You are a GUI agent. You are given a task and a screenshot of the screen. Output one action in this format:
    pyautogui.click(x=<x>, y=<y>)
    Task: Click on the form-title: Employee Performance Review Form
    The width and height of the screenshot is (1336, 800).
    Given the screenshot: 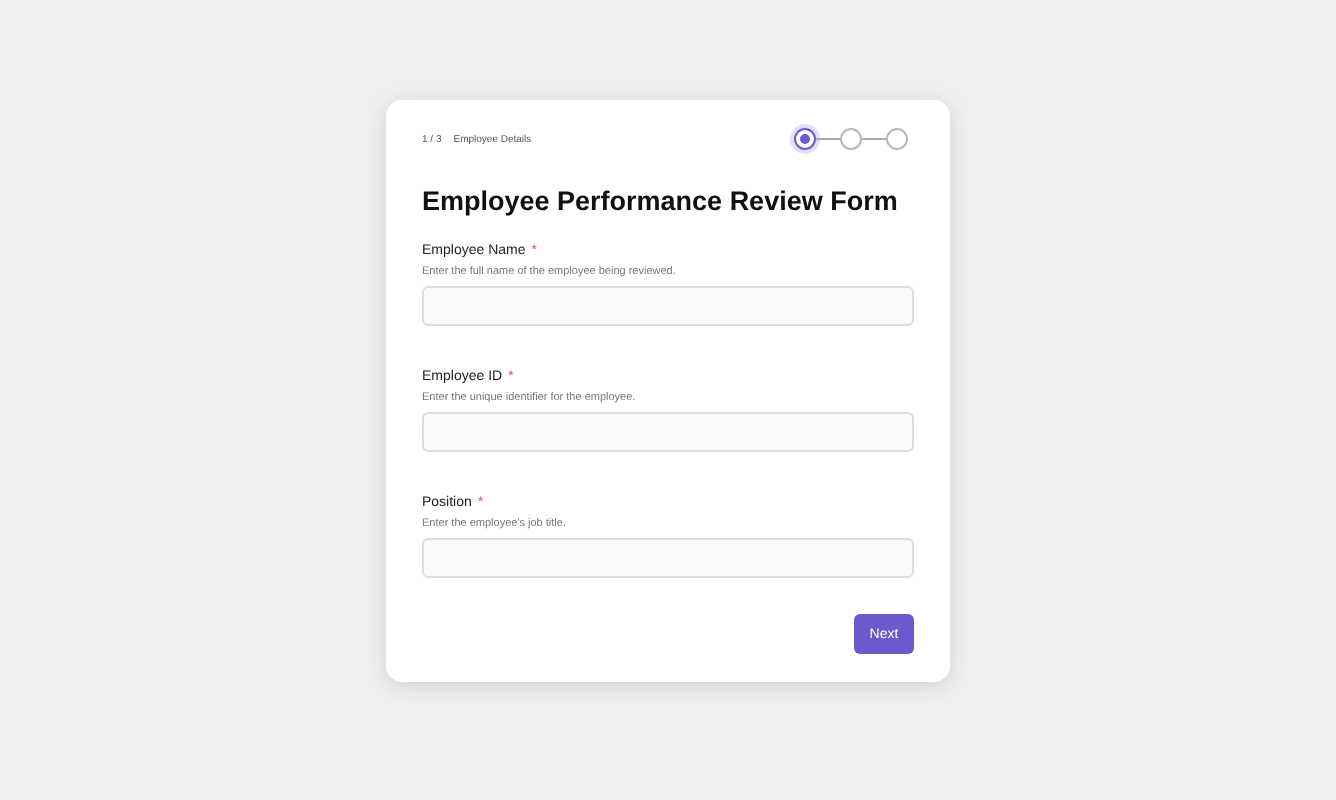 What is the action you would take?
    pyautogui.click(x=661, y=201)
    